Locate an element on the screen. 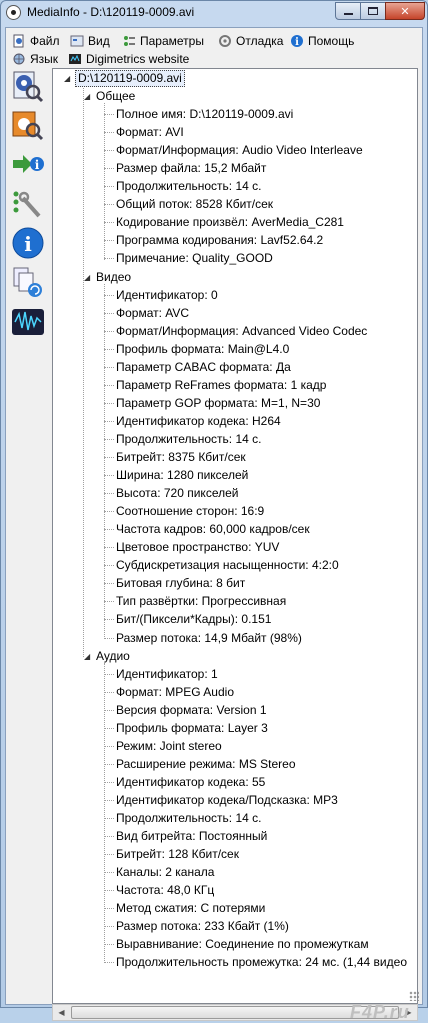  menu-view: Вид is located at coordinates (90, 41).